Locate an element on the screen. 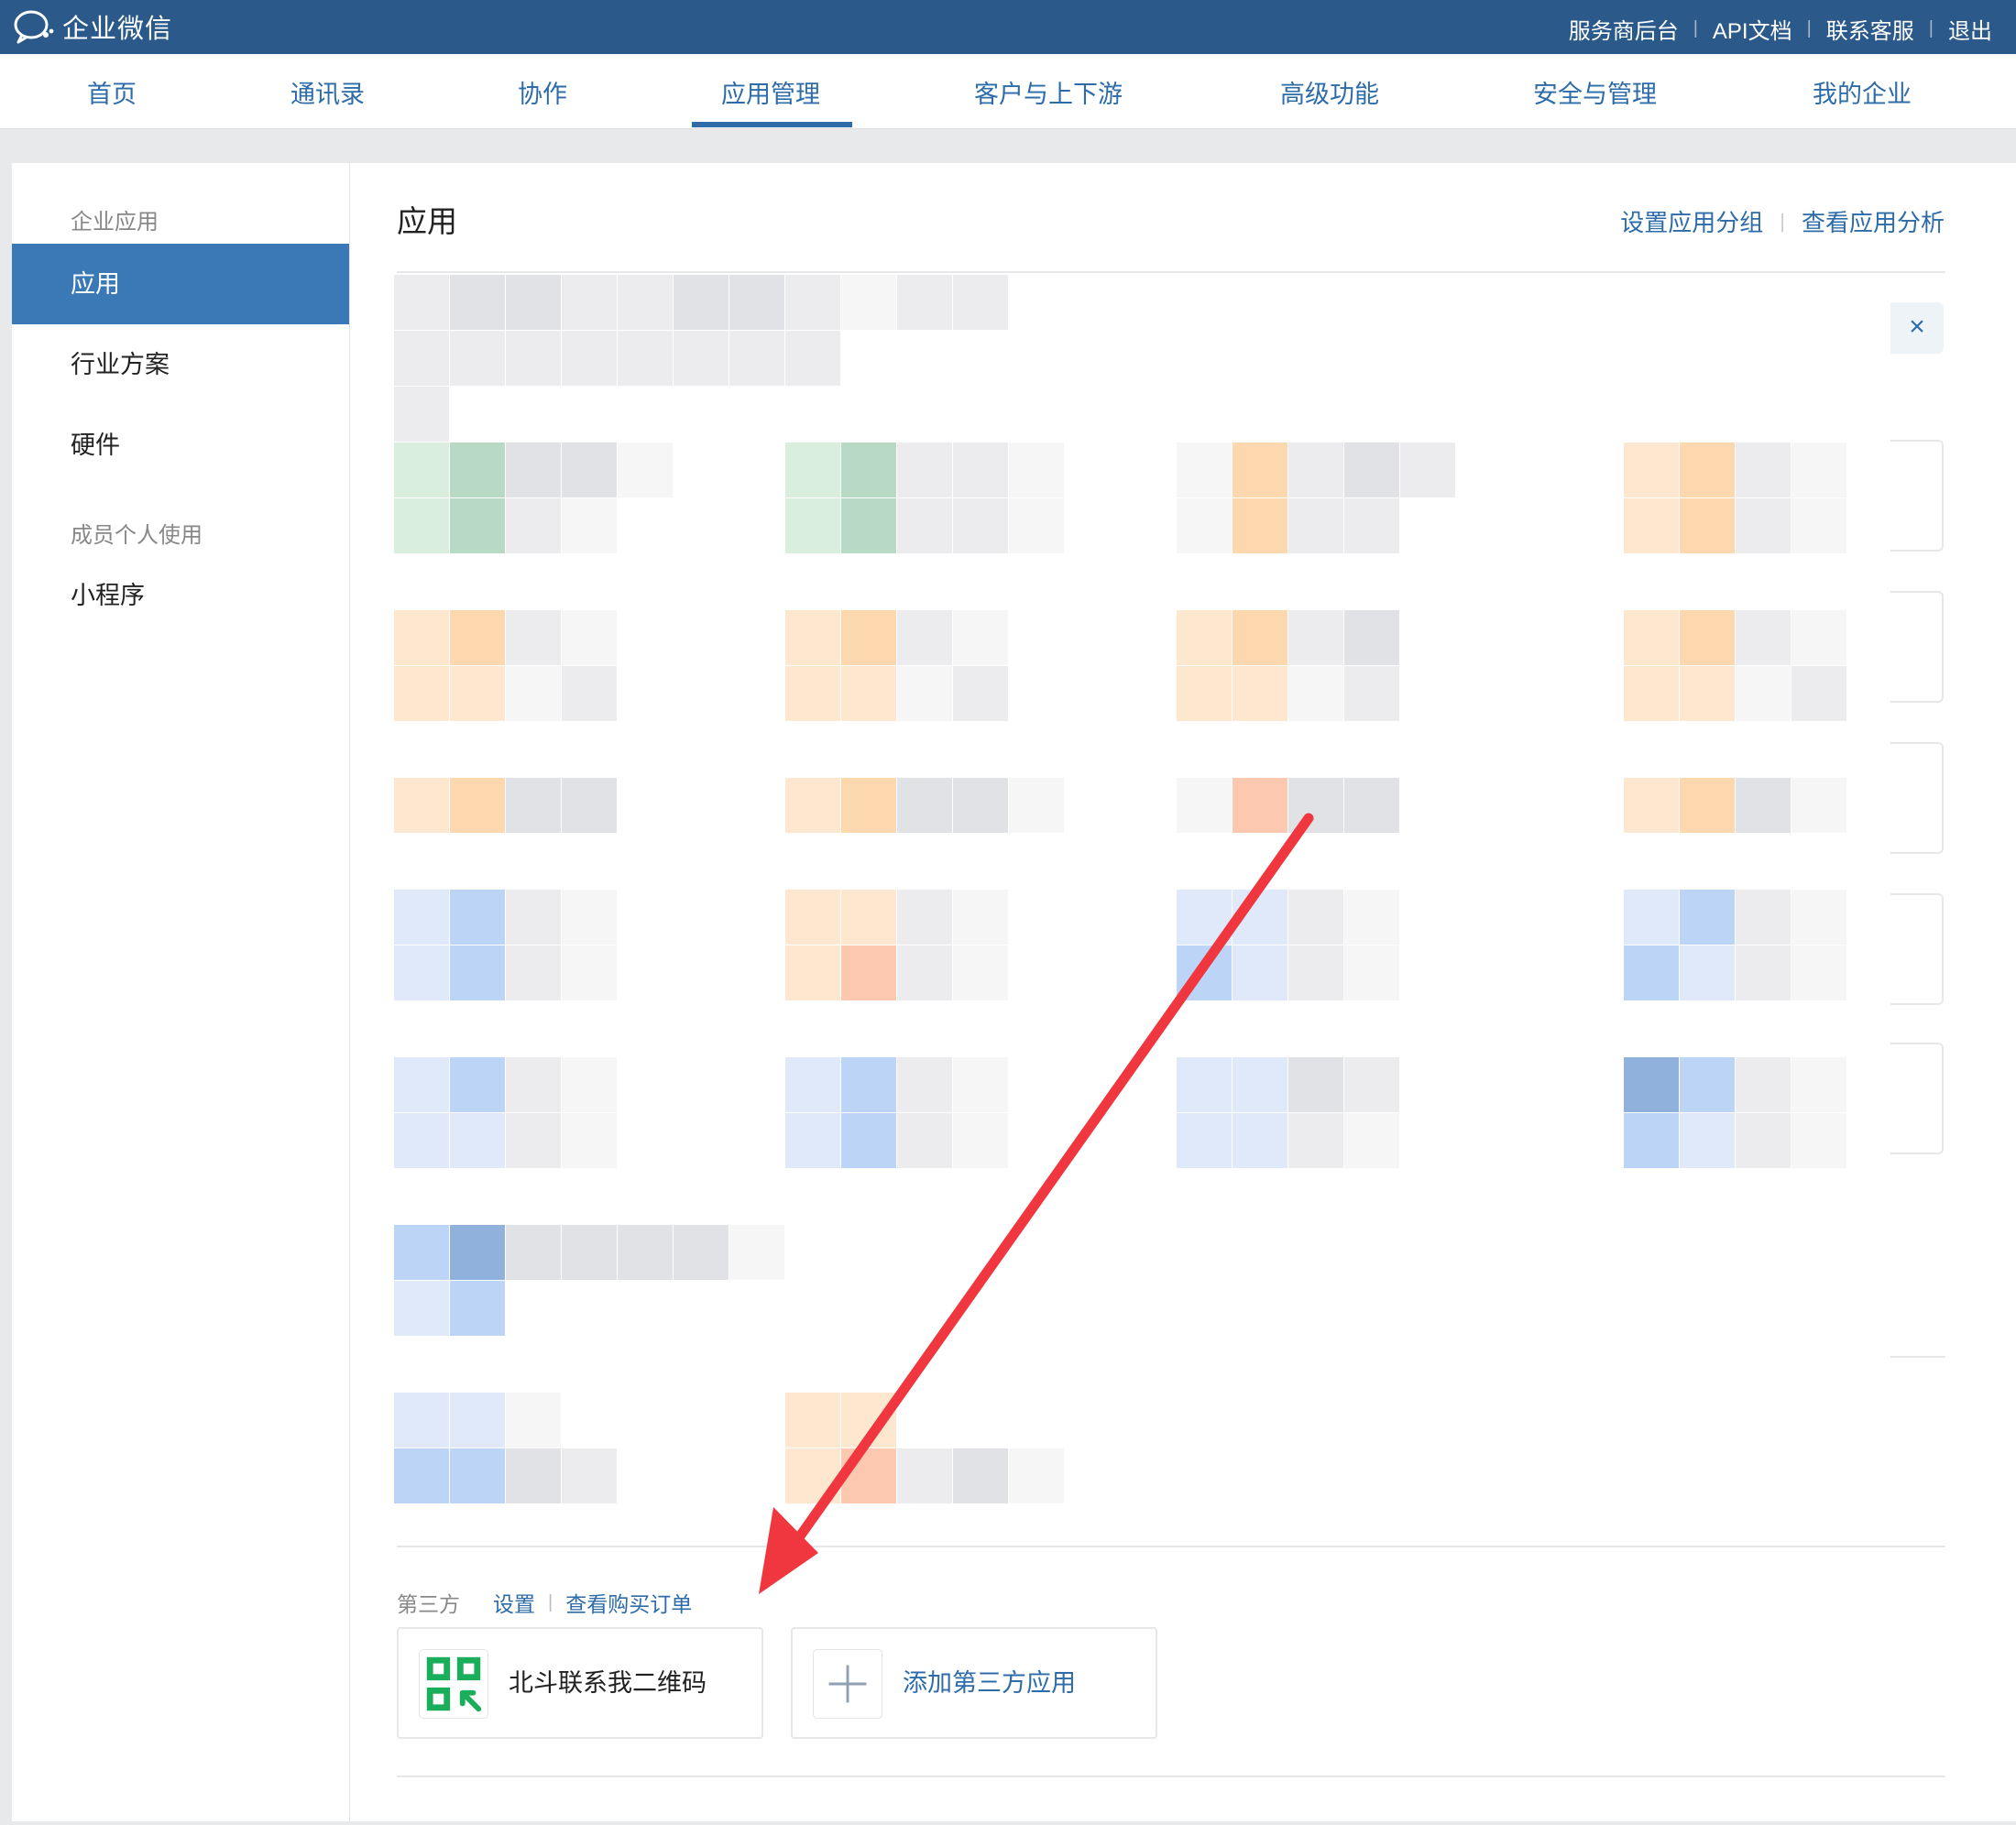 The width and height of the screenshot is (2016, 1825). view-orders-link: 查看购买订单 is located at coordinates (628, 1603).